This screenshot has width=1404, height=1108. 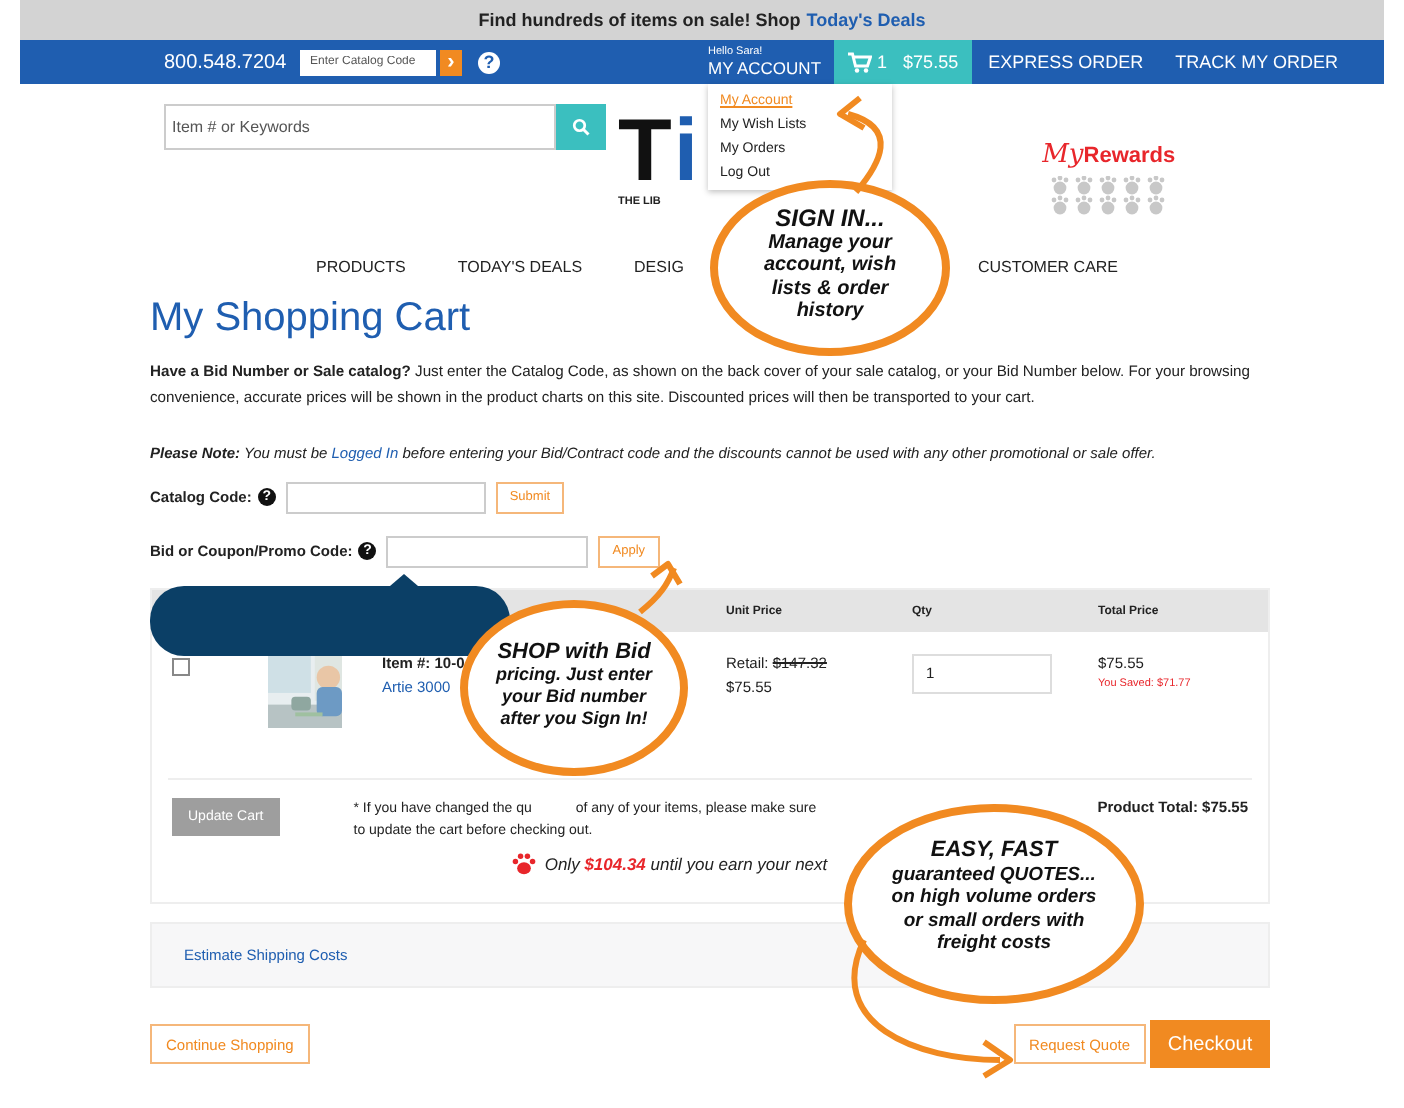 I want to click on help-icon: ?, so click(x=489, y=62).